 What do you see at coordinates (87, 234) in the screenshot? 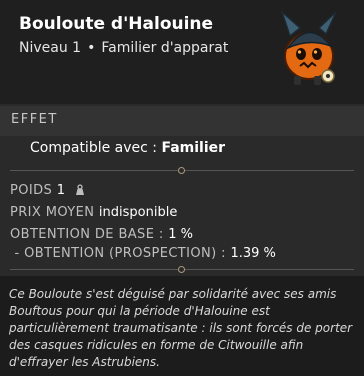
I see `base-drop-label: OBTENTION DE BASE :` at bounding box center [87, 234].